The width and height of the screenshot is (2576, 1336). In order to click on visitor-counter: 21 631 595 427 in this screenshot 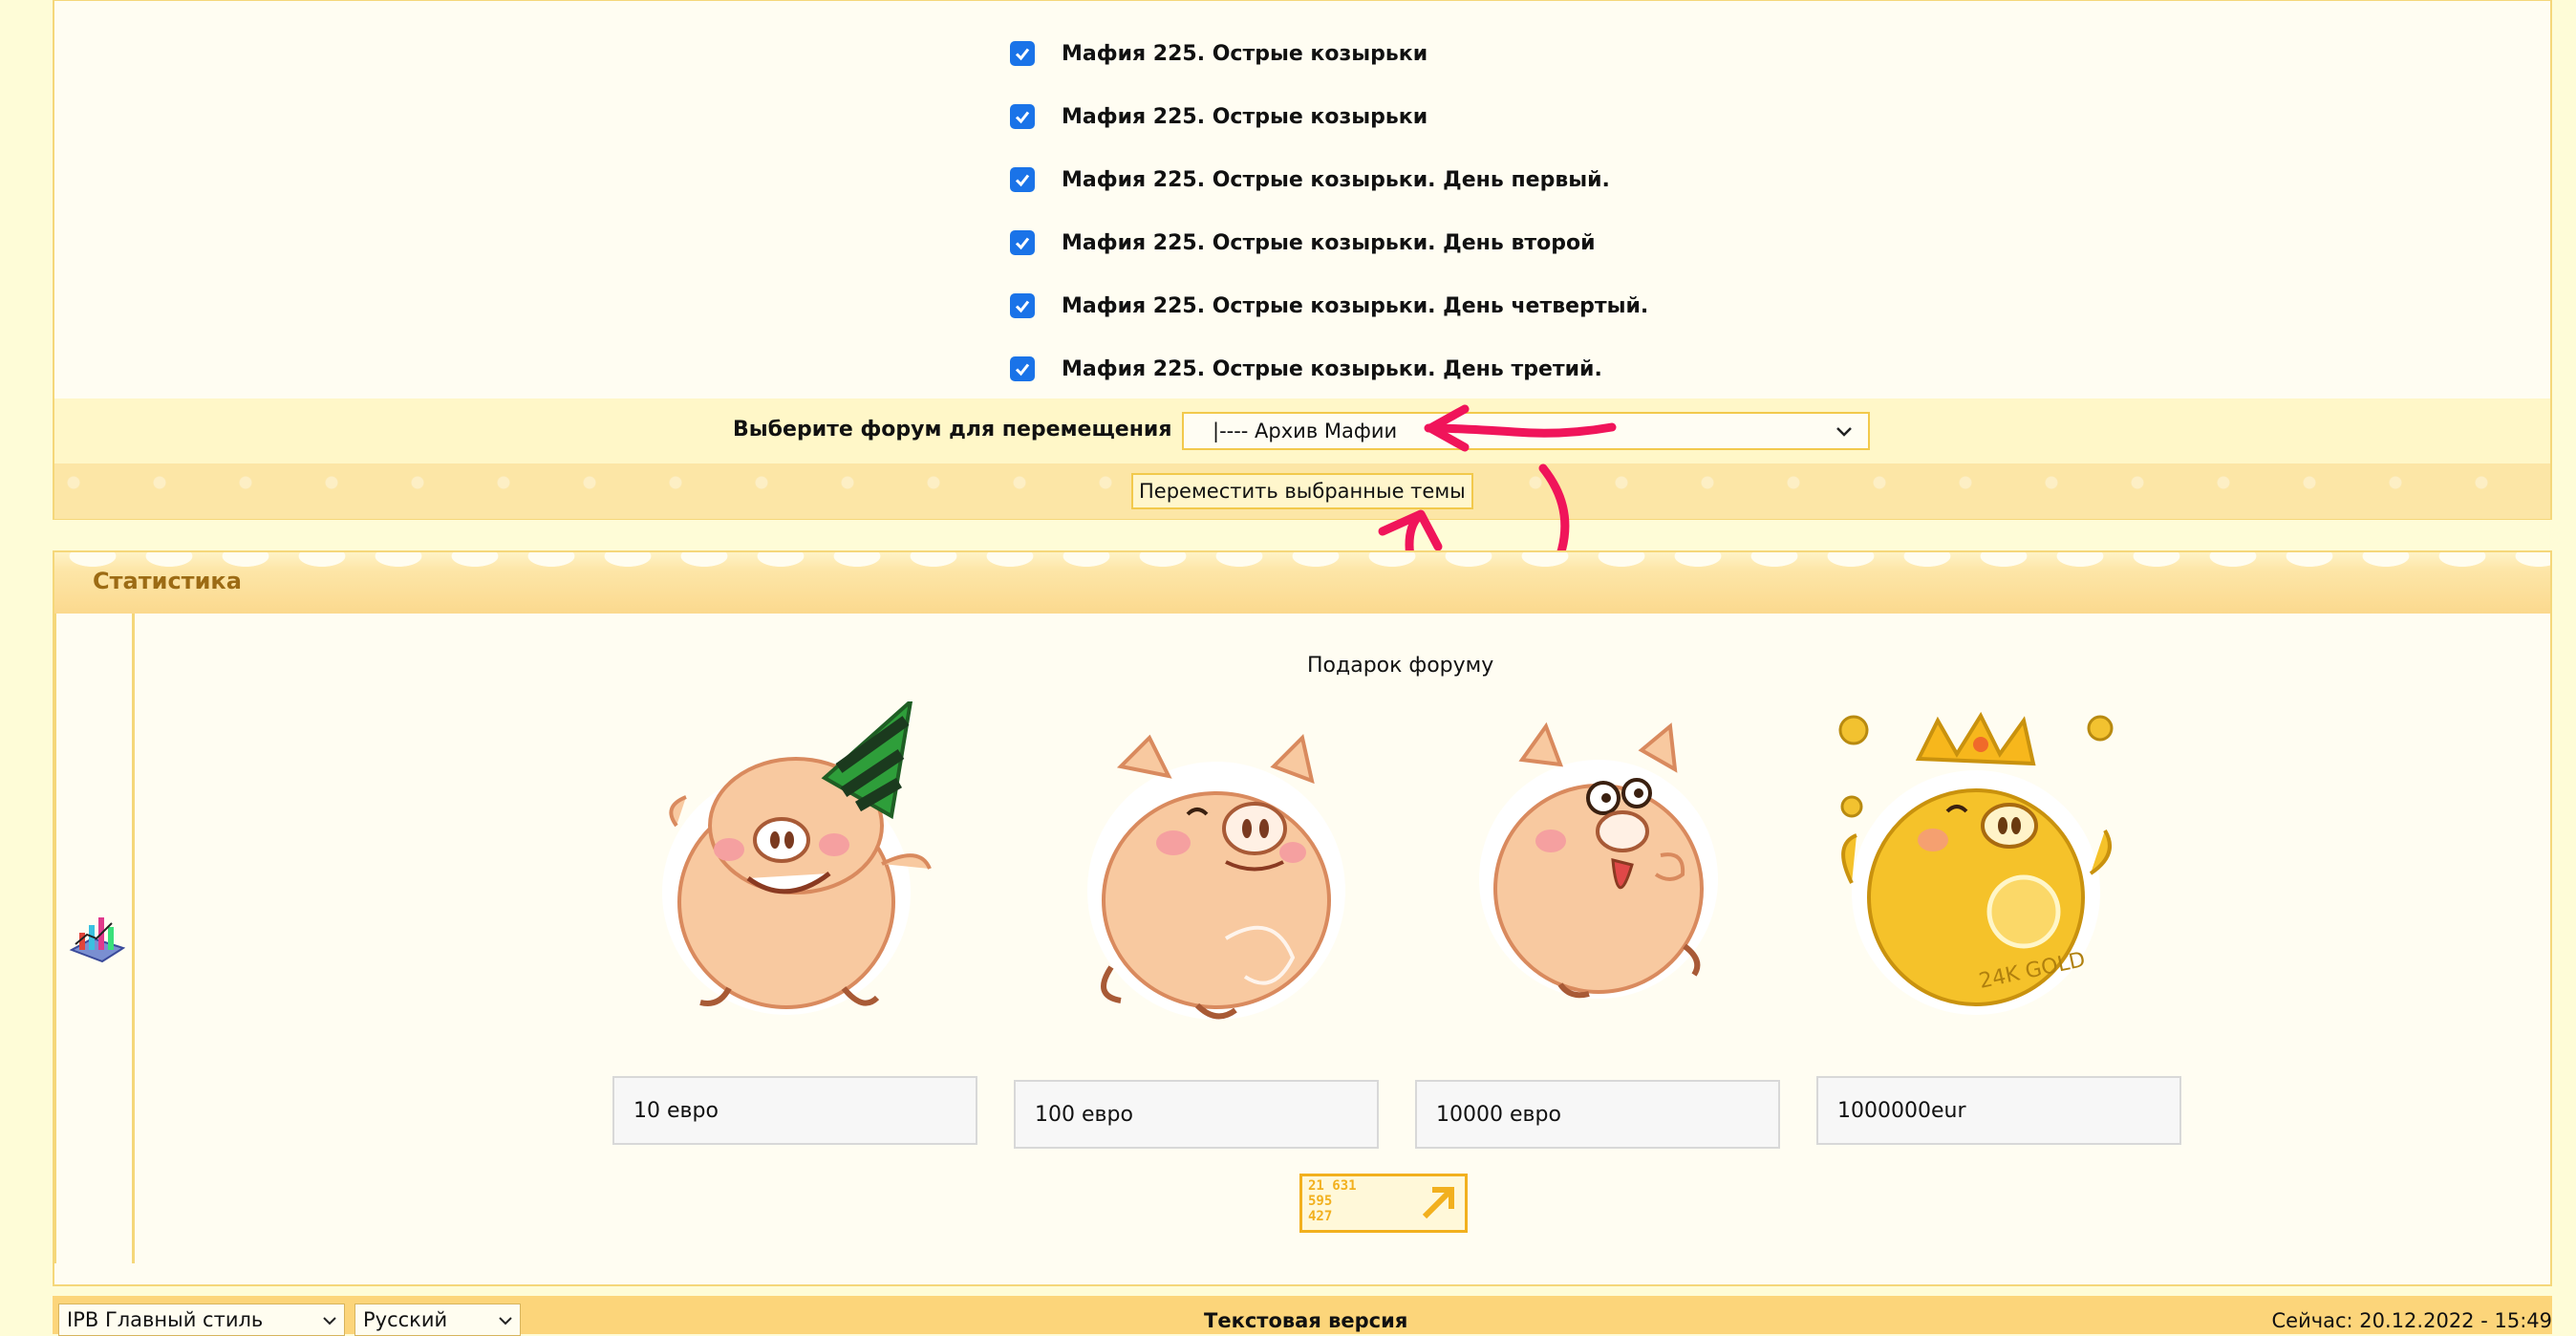, I will do `click(1383, 1203)`.